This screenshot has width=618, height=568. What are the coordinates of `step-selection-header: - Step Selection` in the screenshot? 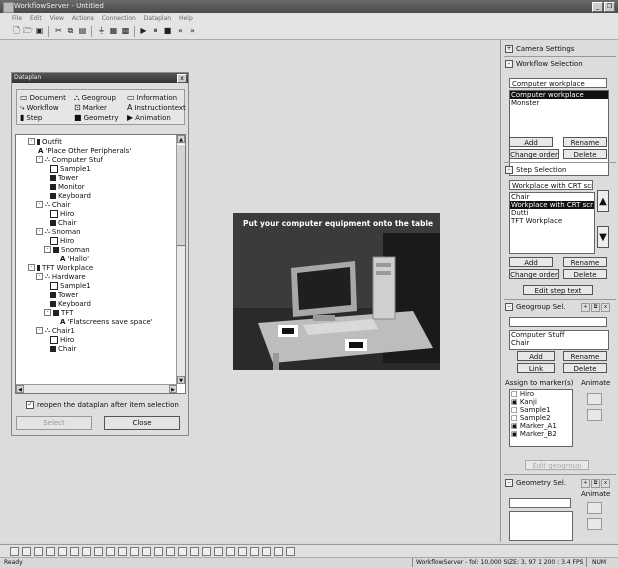 It's located at (535, 169).